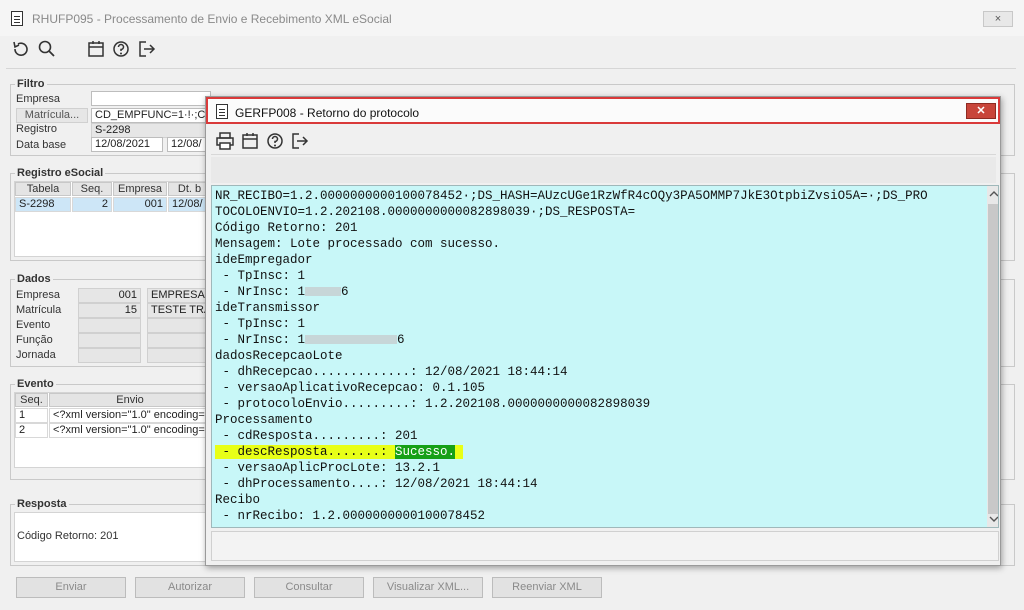 This screenshot has height=610, width=1024. I want to click on calendar-icon, so click(96, 49).